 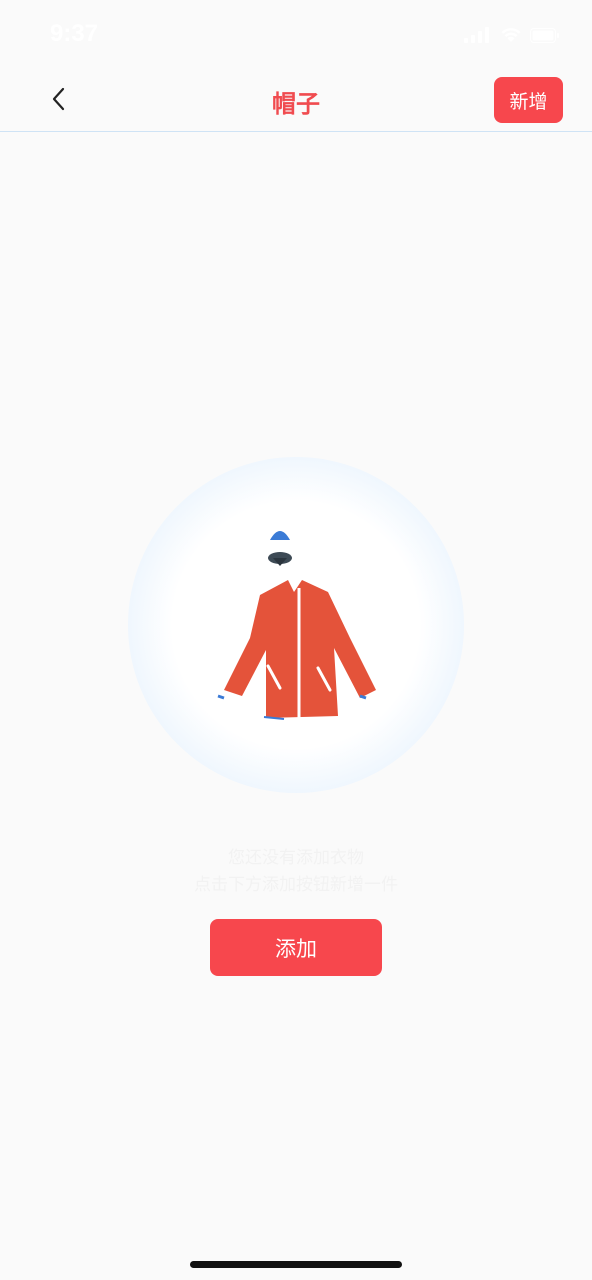 I want to click on jacket-icon, so click(x=296, y=625).